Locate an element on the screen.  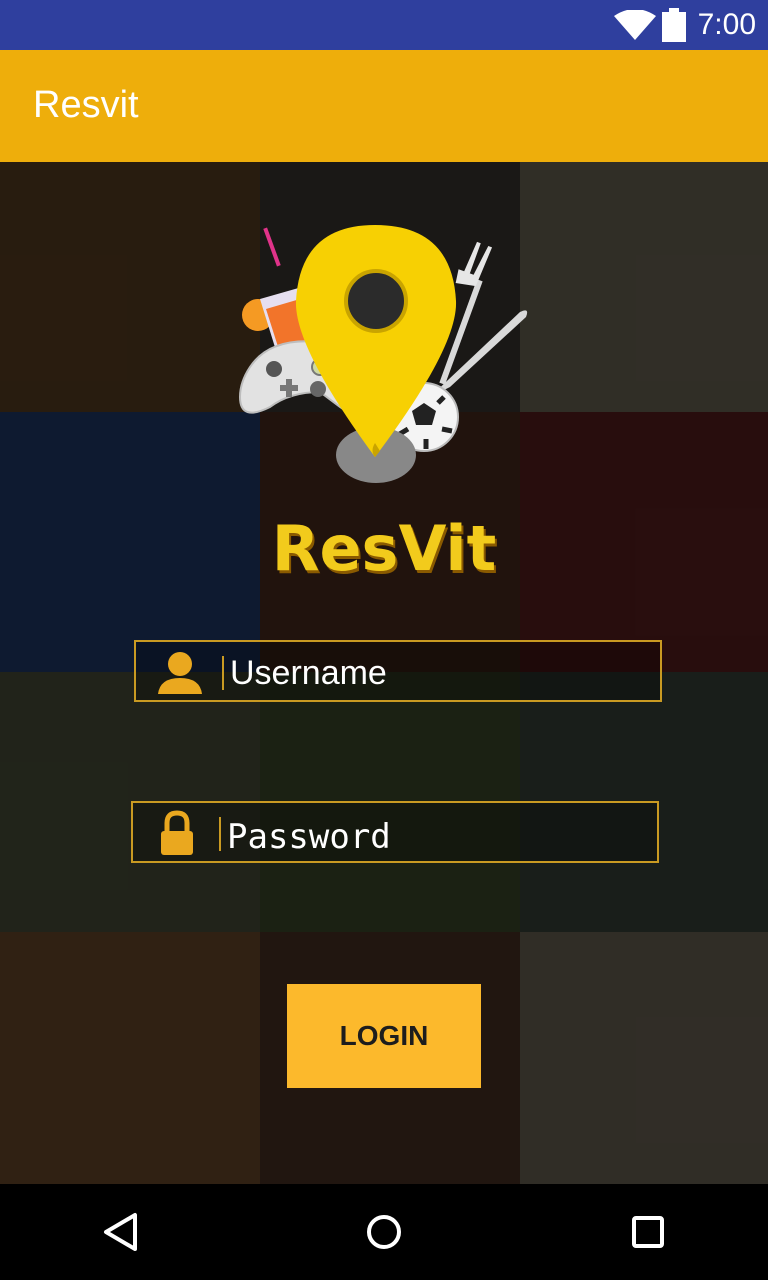
wifi-icon is located at coordinates (635, 25).